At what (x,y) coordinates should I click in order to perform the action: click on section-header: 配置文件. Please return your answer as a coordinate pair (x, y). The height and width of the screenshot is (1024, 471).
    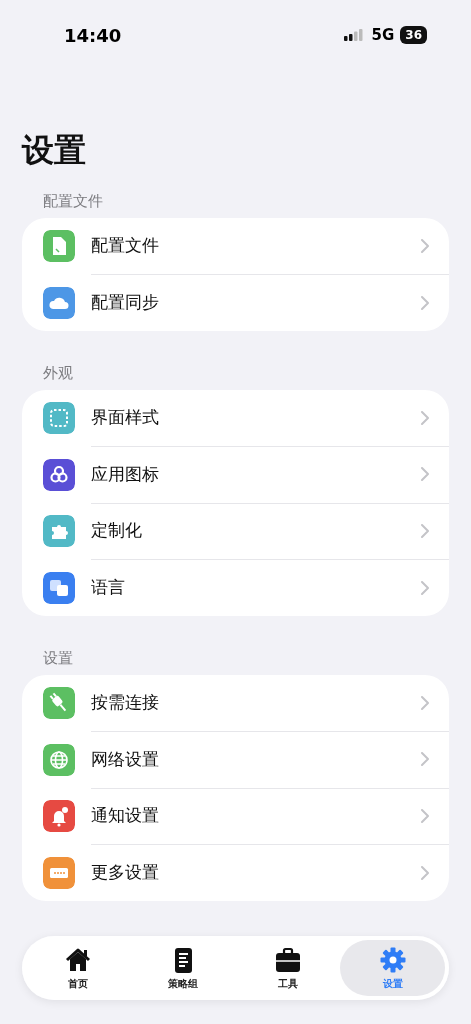
    Looking at the image, I should click on (73, 201).